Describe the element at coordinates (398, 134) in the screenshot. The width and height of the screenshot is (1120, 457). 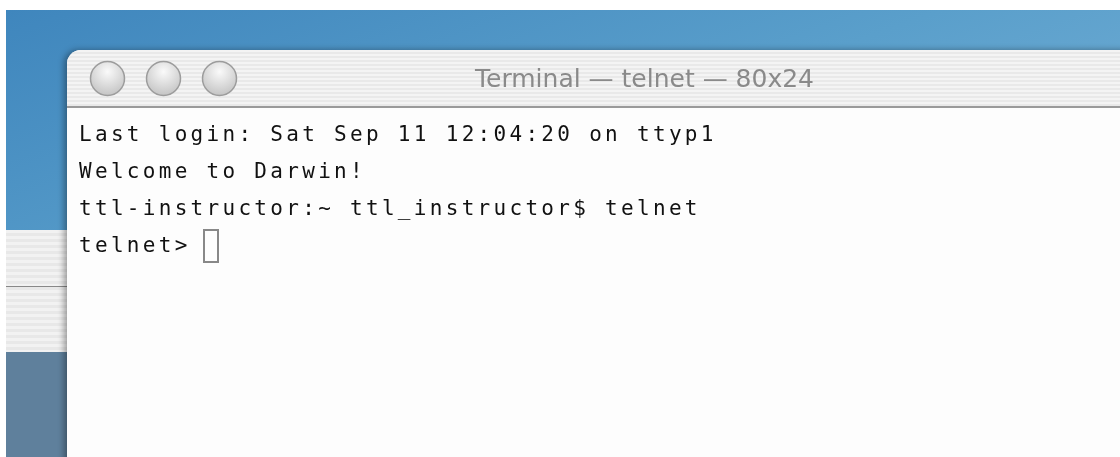
I see `terminal-line: Last login: Sat Sep 11 12:04:20 on ttyp1` at that location.